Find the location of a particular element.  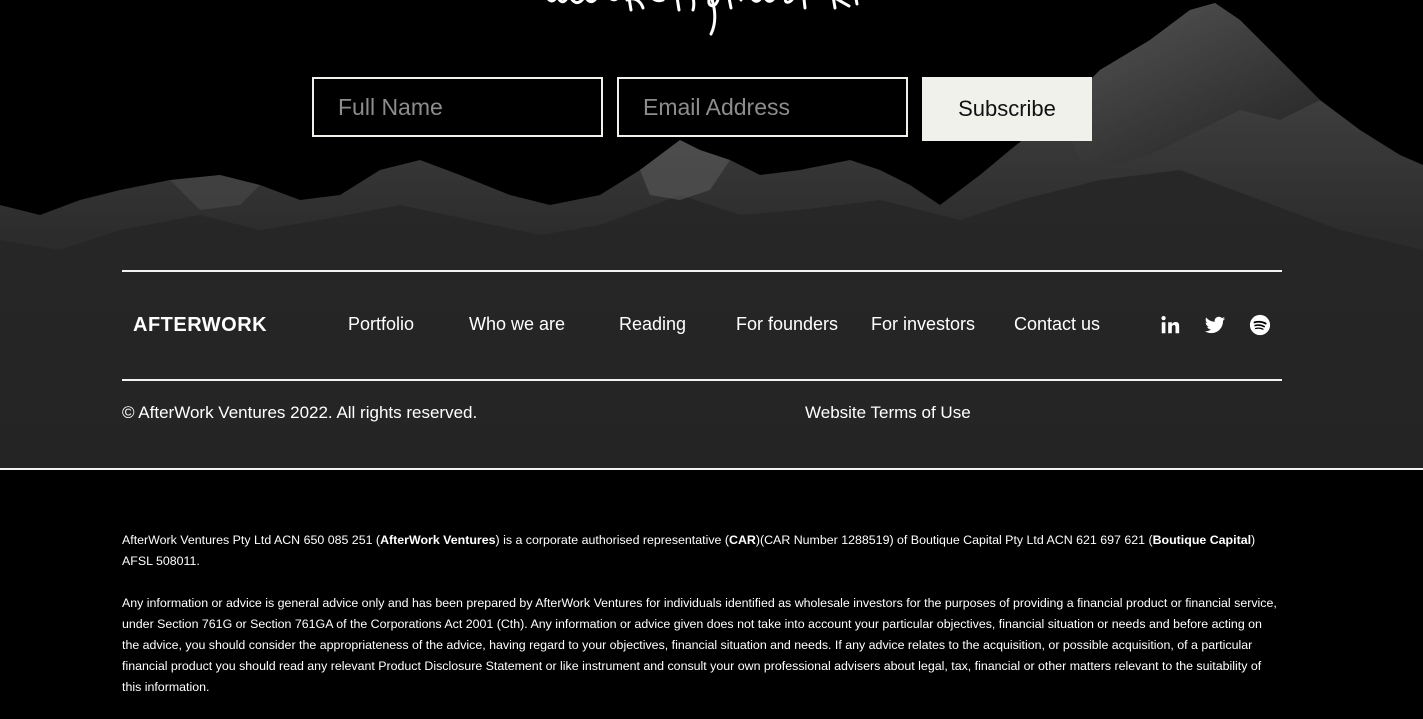

nav-link-reading: Reading is located at coordinates (652, 324).